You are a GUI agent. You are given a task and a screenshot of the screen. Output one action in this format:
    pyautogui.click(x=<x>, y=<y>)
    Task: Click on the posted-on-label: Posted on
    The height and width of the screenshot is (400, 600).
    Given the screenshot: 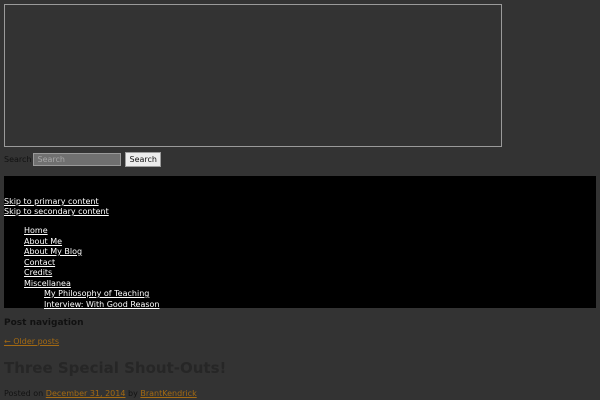 What is the action you would take?
    pyautogui.click(x=24, y=393)
    